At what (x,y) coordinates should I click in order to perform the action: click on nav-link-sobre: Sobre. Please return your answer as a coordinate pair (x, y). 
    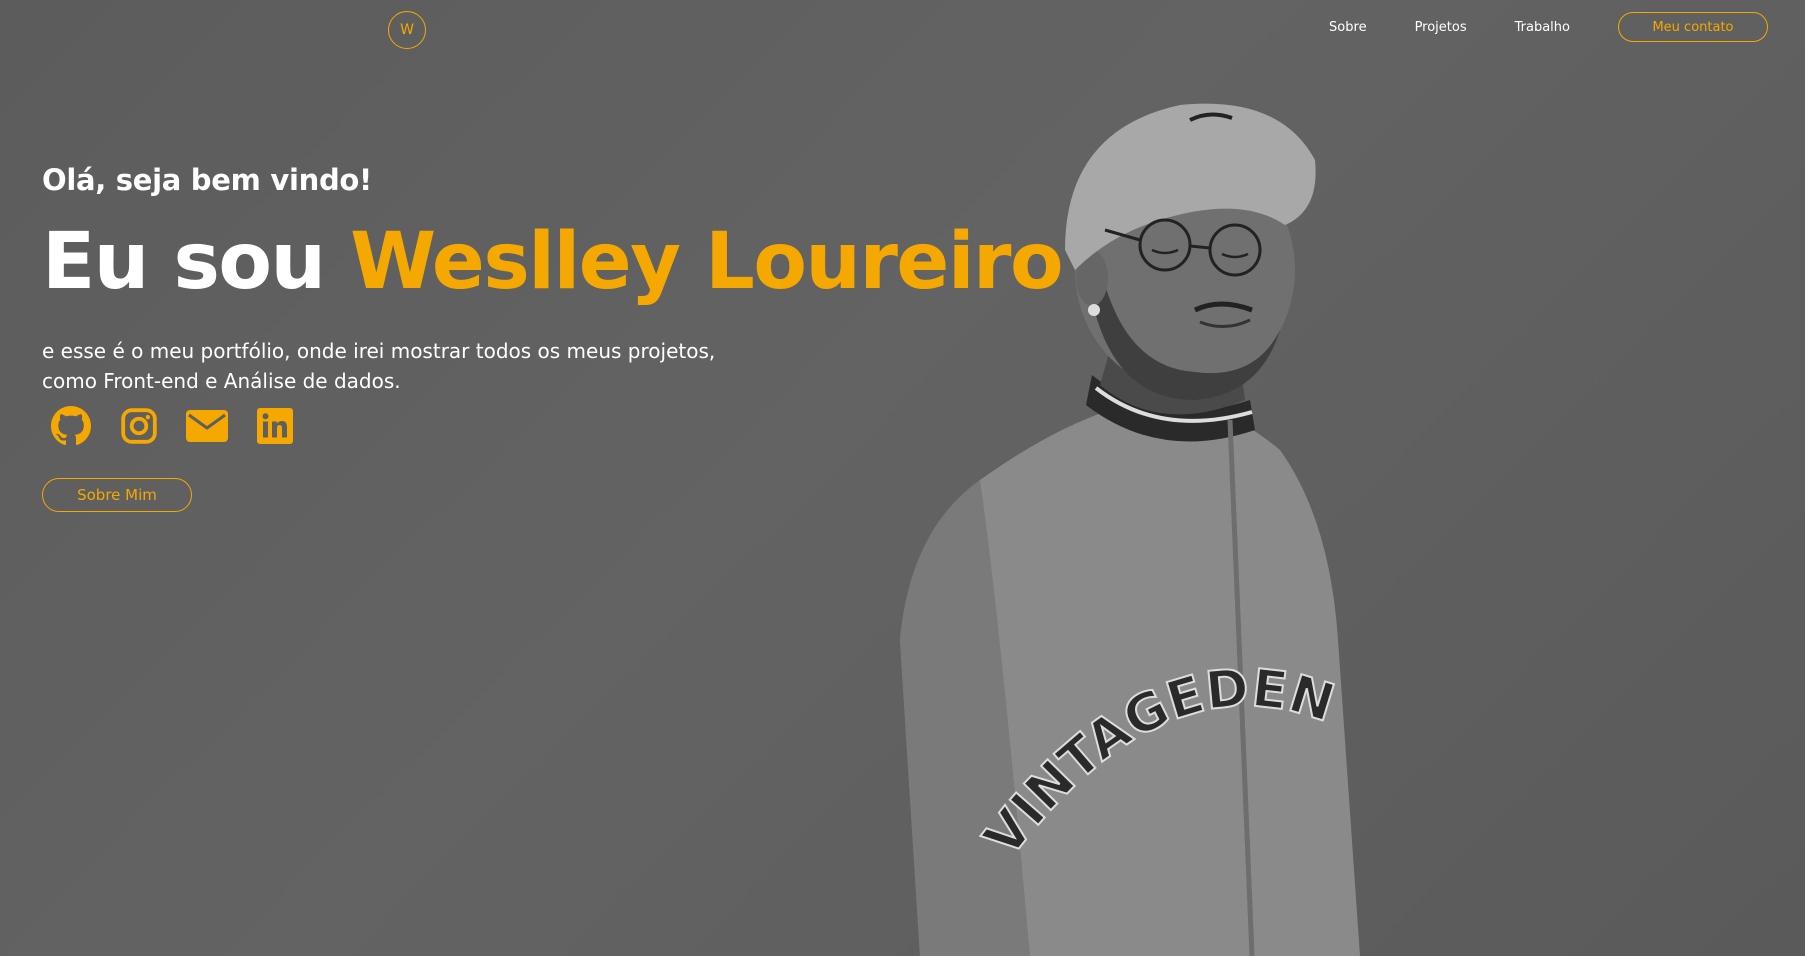
    Looking at the image, I should click on (1348, 27).